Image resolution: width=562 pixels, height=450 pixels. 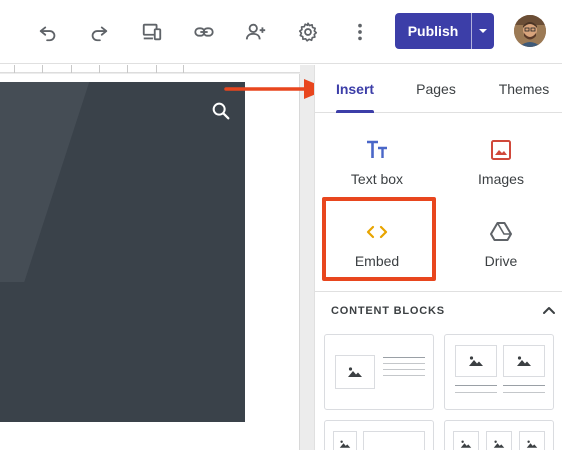 I want to click on caret-down-icon, so click(x=483, y=31).